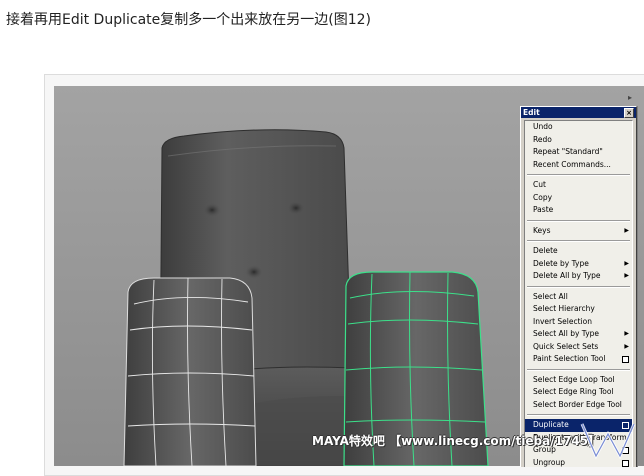 This screenshot has height=476, width=644. I want to click on watermark-logo-icon, so click(608, 441).